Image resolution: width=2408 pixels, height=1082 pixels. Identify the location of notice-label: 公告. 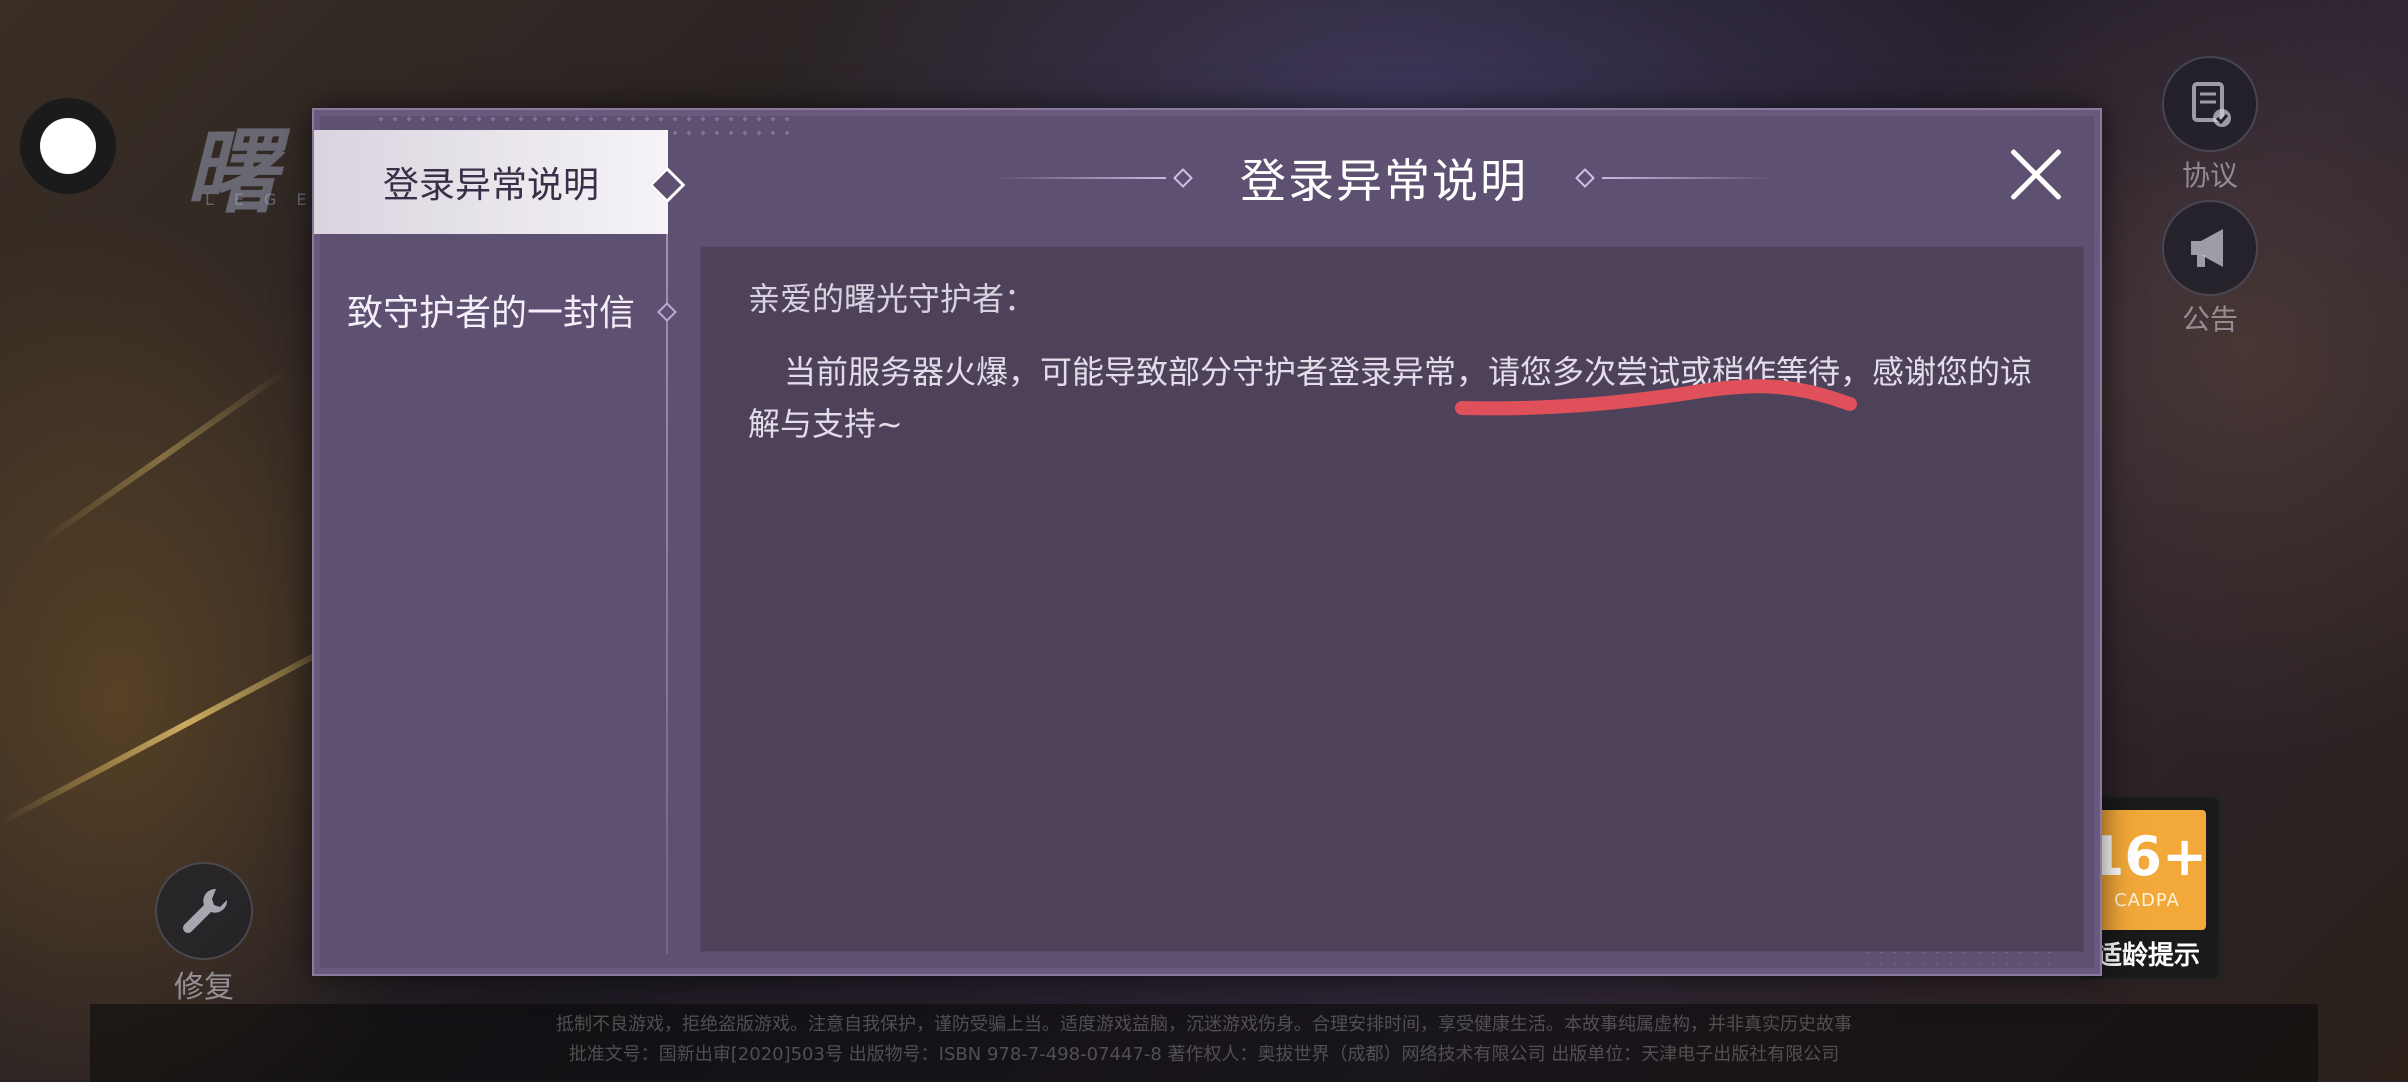
(2209, 319).